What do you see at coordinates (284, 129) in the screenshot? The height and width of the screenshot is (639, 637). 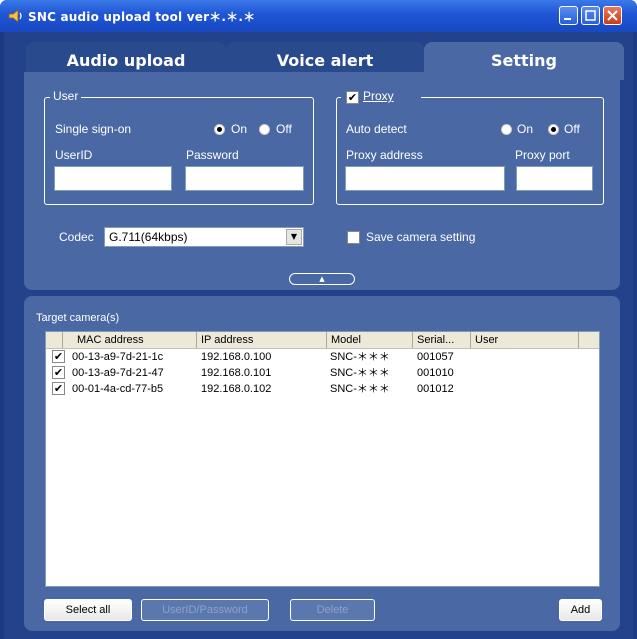 I see `single-sign-on-off-label: Off` at bounding box center [284, 129].